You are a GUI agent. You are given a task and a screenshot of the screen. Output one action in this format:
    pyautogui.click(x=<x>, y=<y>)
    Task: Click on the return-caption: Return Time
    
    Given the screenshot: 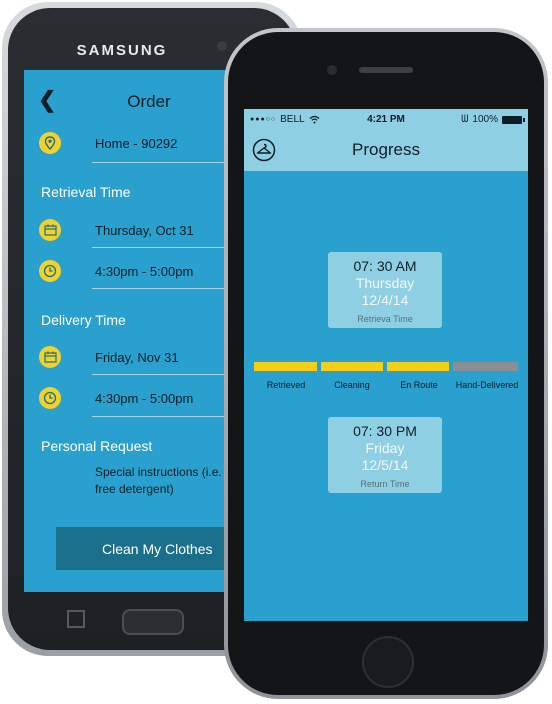 What is the action you would take?
    pyautogui.click(x=385, y=484)
    